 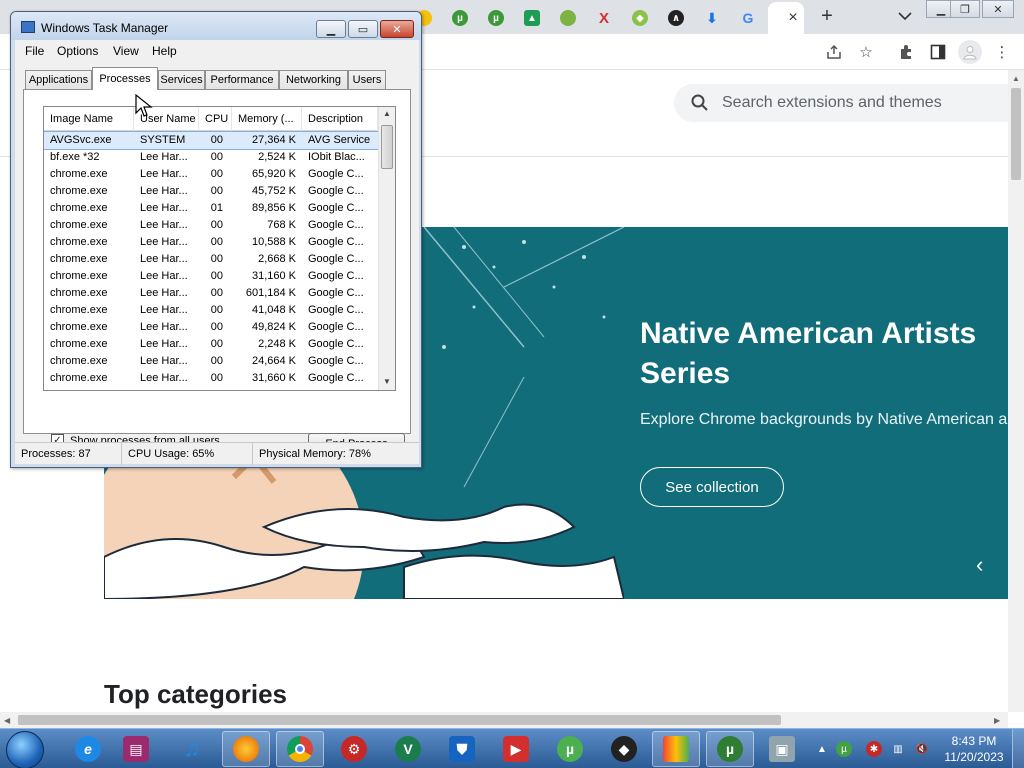 What do you see at coordinates (874, 749) in the screenshot?
I see `driver-booster-tray-icon: ✱` at bounding box center [874, 749].